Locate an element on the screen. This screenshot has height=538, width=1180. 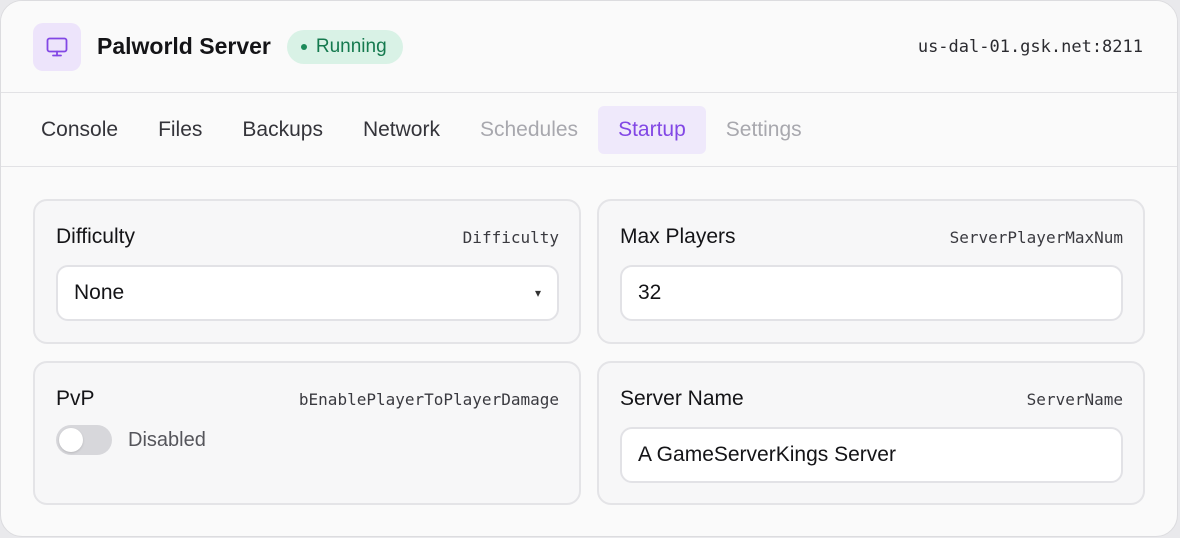
pvp-card: PvP bEnablePlayerToPlayerDamage Disabled is located at coordinates (307, 433).